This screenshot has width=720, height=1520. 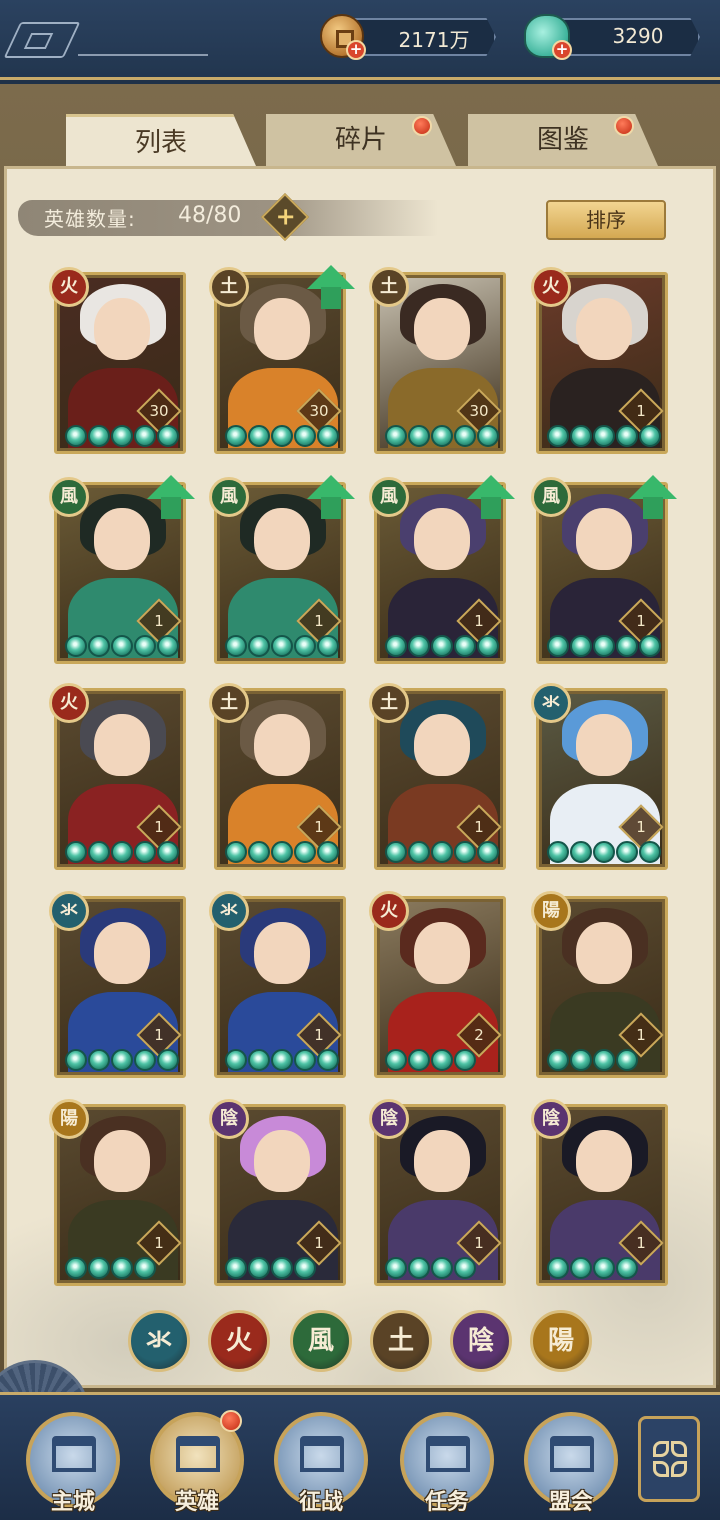 What do you see at coordinates (446, 1502) in the screenshot?
I see `nav-label: 任务` at bounding box center [446, 1502].